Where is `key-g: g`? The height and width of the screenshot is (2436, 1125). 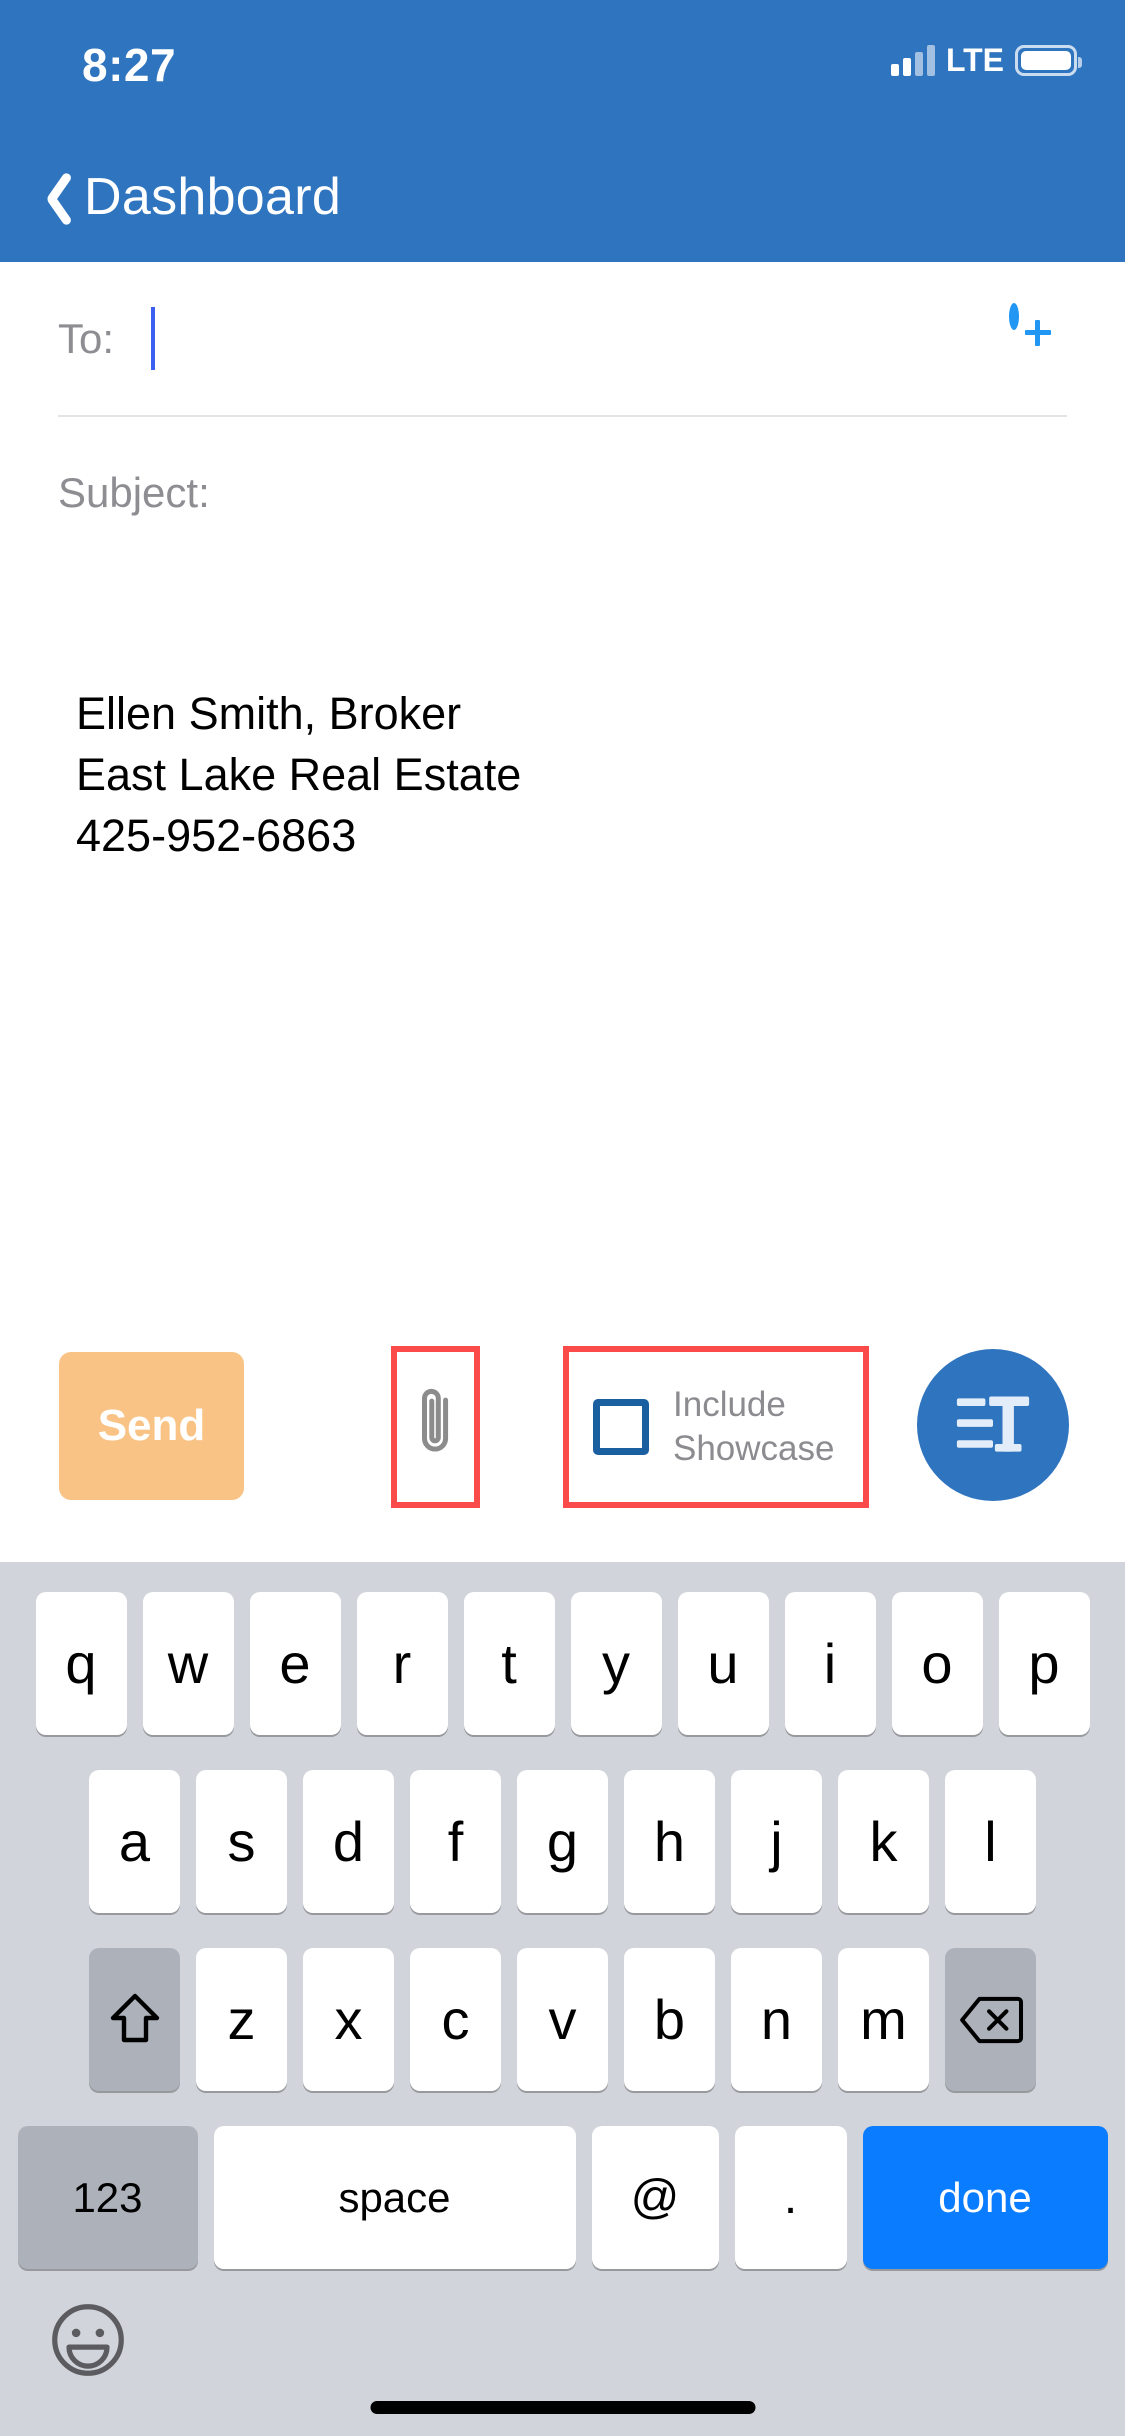 key-g: g is located at coordinates (562, 1841).